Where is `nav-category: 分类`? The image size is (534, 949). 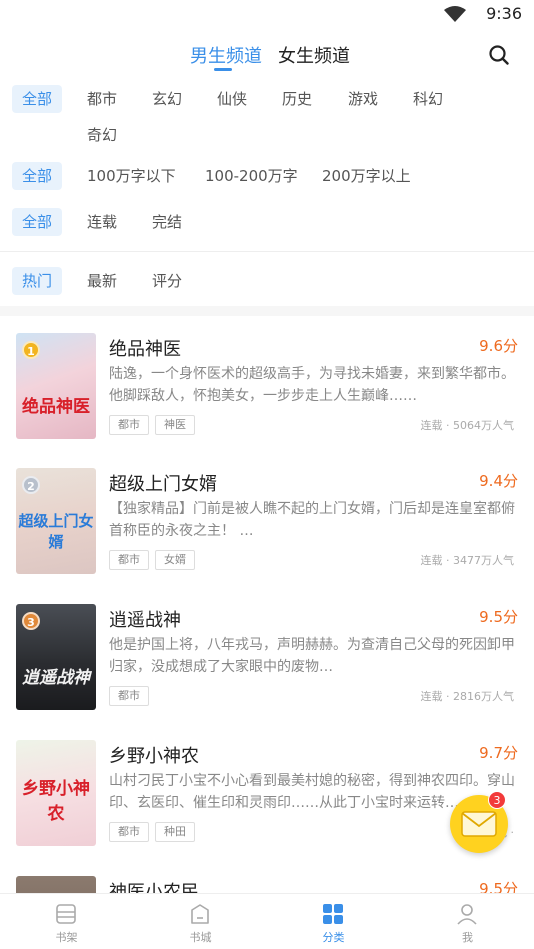 nav-category: 分类 is located at coordinates (333, 921).